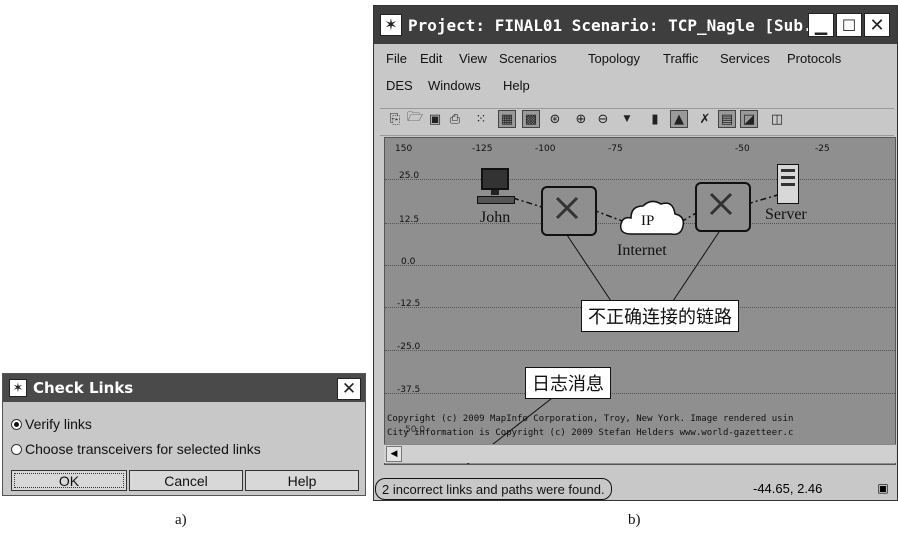 The height and width of the screenshot is (535, 898). I want to click on print-icon: ⎙, so click(455, 119).